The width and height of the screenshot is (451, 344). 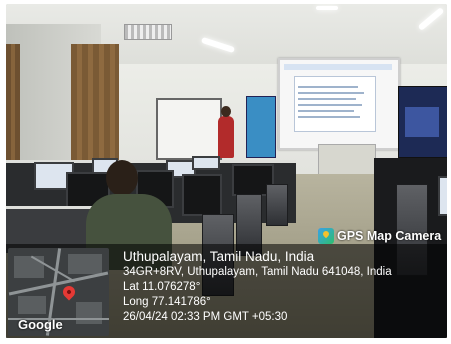 What do you see at coordinates (327, 8) in the screenshot?
I see `ceiling-light` at bounding box center [327, 8].